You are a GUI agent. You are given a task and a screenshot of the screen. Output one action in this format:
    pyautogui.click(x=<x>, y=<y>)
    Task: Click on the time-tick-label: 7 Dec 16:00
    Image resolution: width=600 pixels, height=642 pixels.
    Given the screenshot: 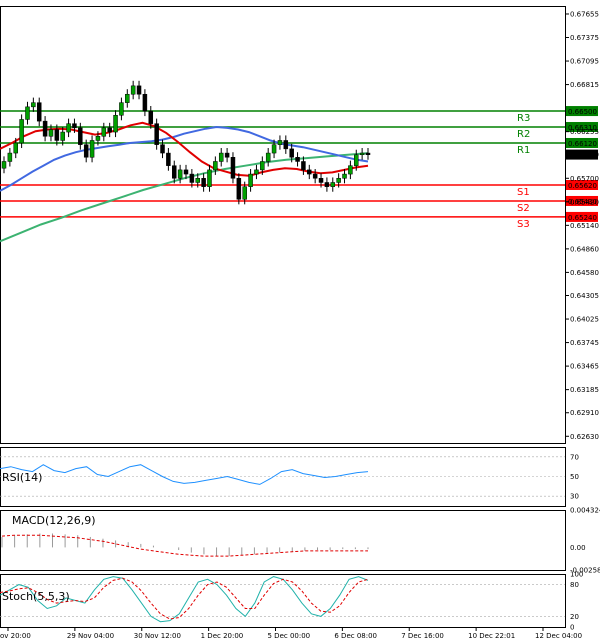 What is the action you would take?
    pyautogui.click(x=422, y=636)
    